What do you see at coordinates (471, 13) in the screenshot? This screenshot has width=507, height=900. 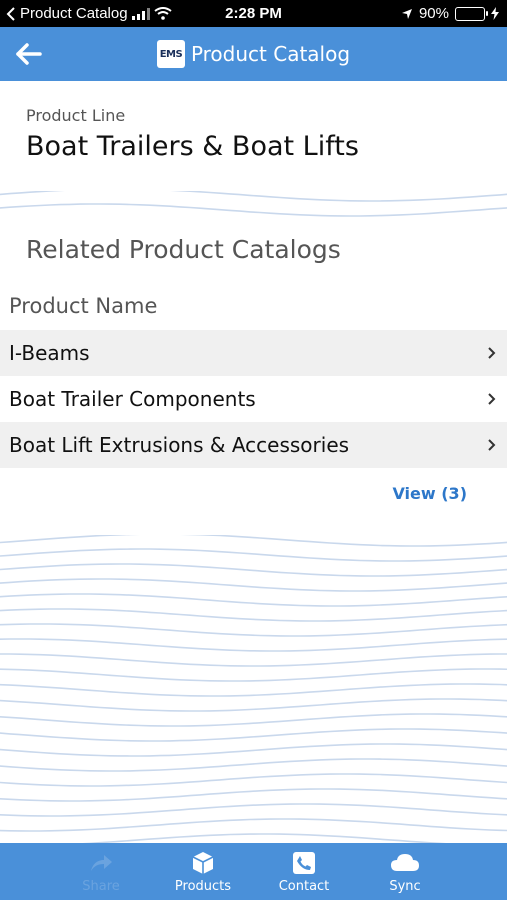 I see `battery-icon` at bounding box center [471, 13].